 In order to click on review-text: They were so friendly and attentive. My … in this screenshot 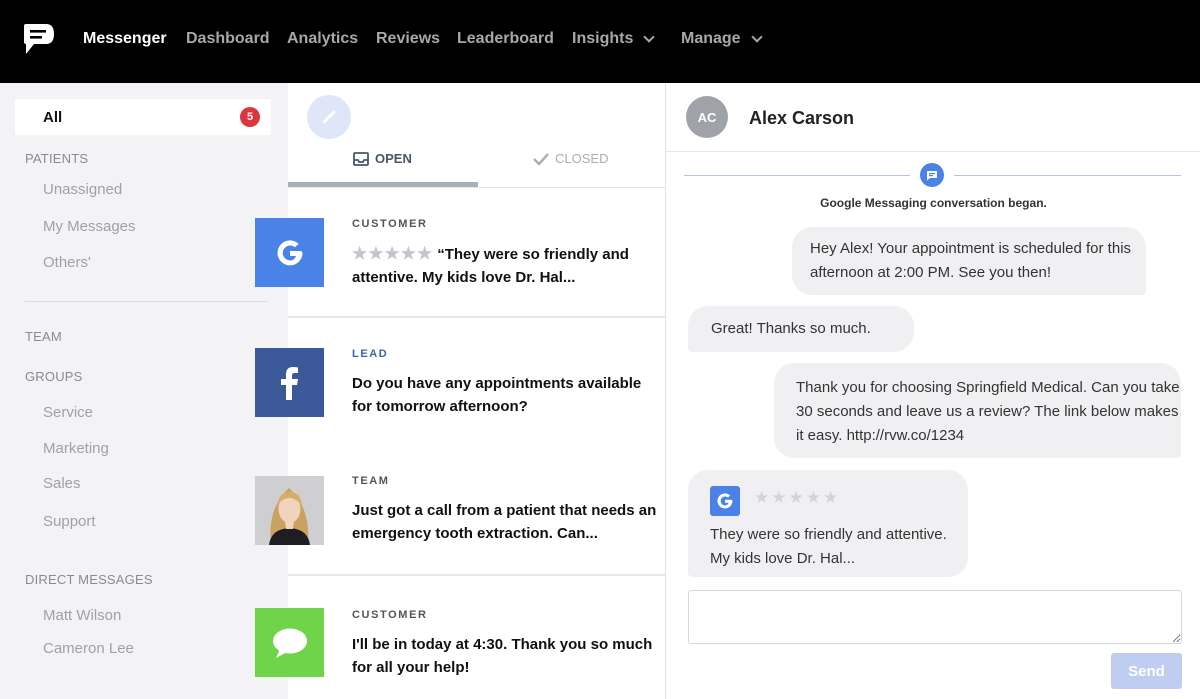, I will do `click(828, 546)`.